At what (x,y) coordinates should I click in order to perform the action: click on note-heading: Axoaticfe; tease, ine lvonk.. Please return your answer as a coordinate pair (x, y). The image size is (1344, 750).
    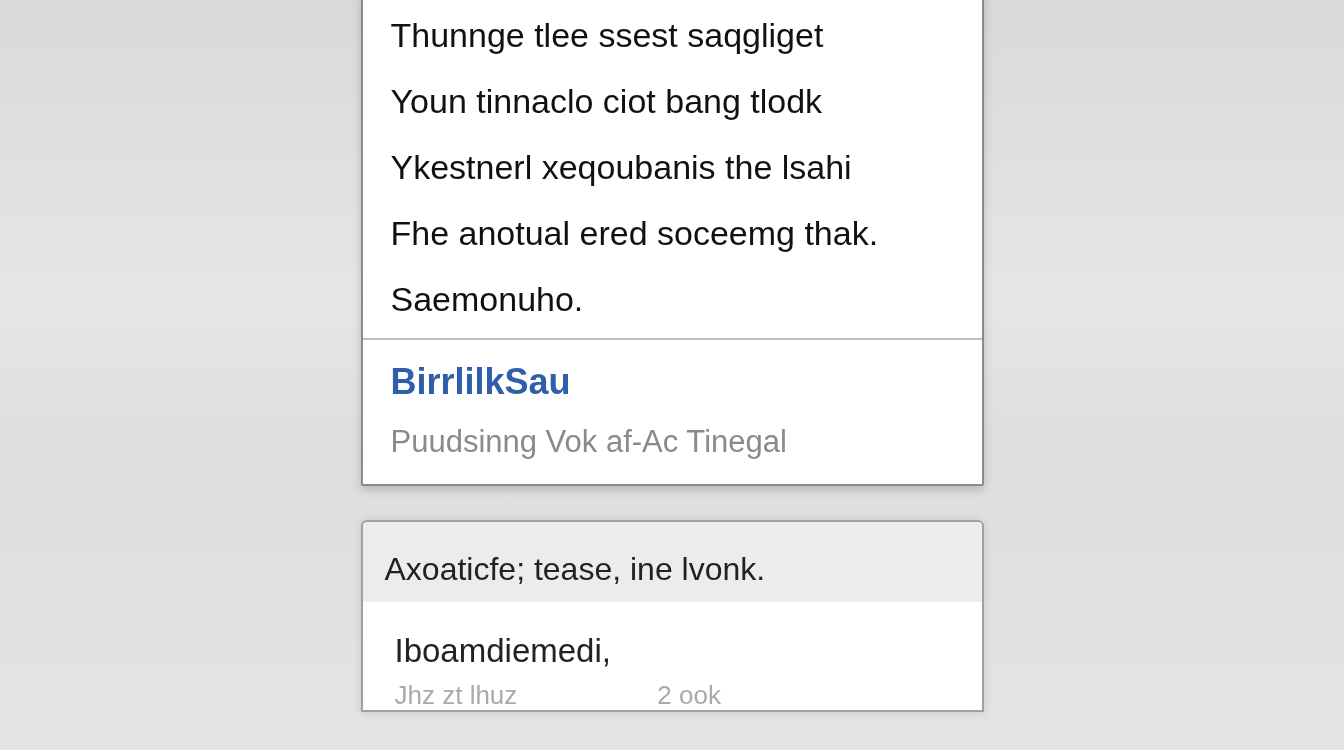
    Looking at the image, I should click on (575, 569).